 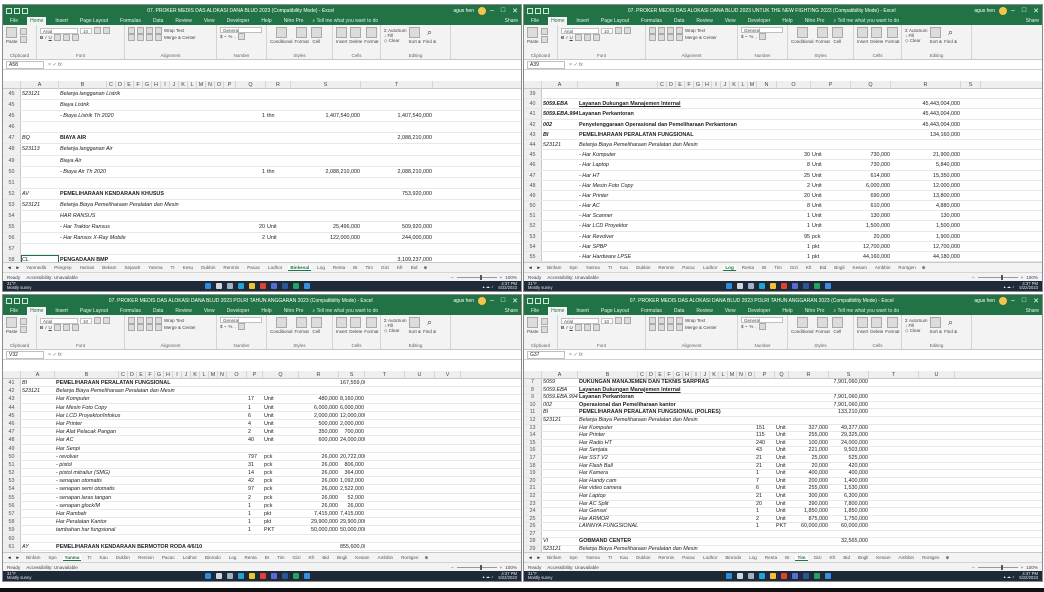 I want to click on table-cell: 21, so click(x=765, y=466).